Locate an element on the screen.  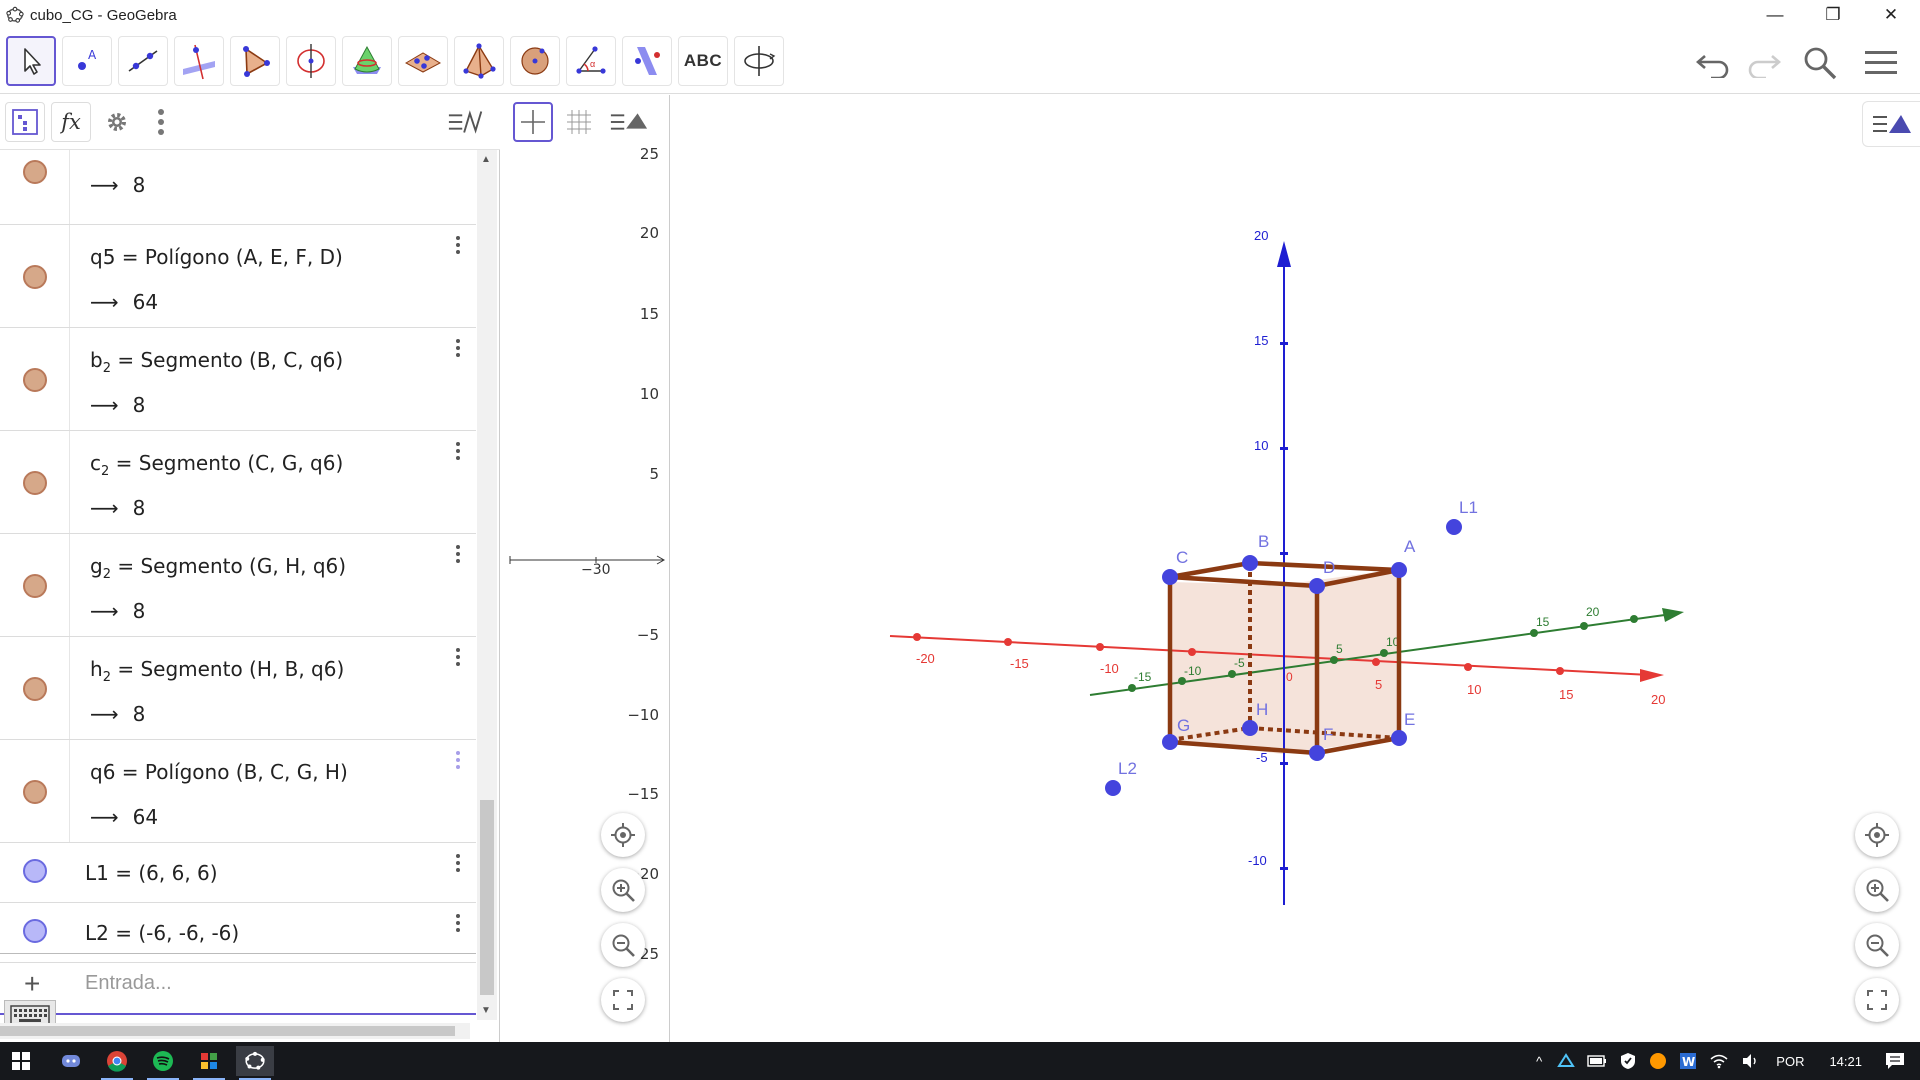
reflect-tool is located at coordinates (647, 61).